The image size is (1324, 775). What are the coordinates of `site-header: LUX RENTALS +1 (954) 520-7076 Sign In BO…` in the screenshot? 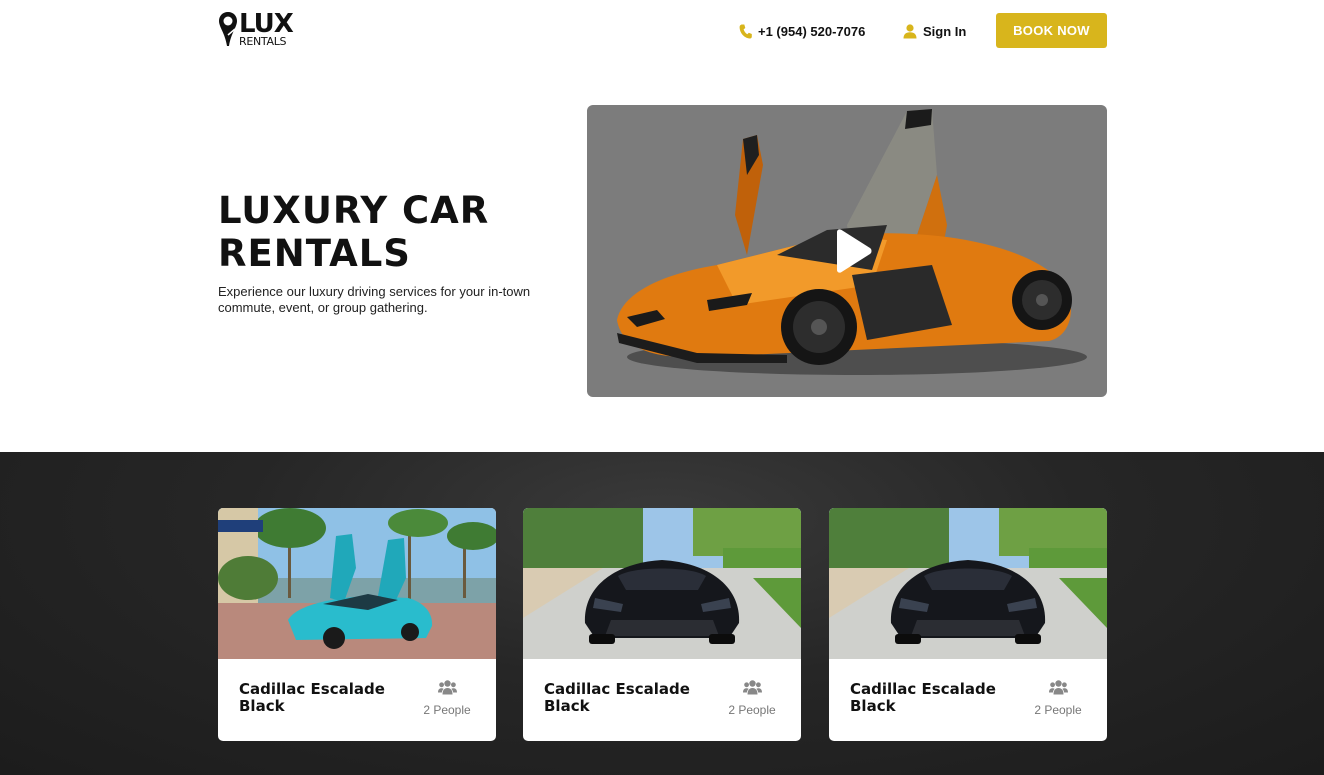 It's located at (662, 31).